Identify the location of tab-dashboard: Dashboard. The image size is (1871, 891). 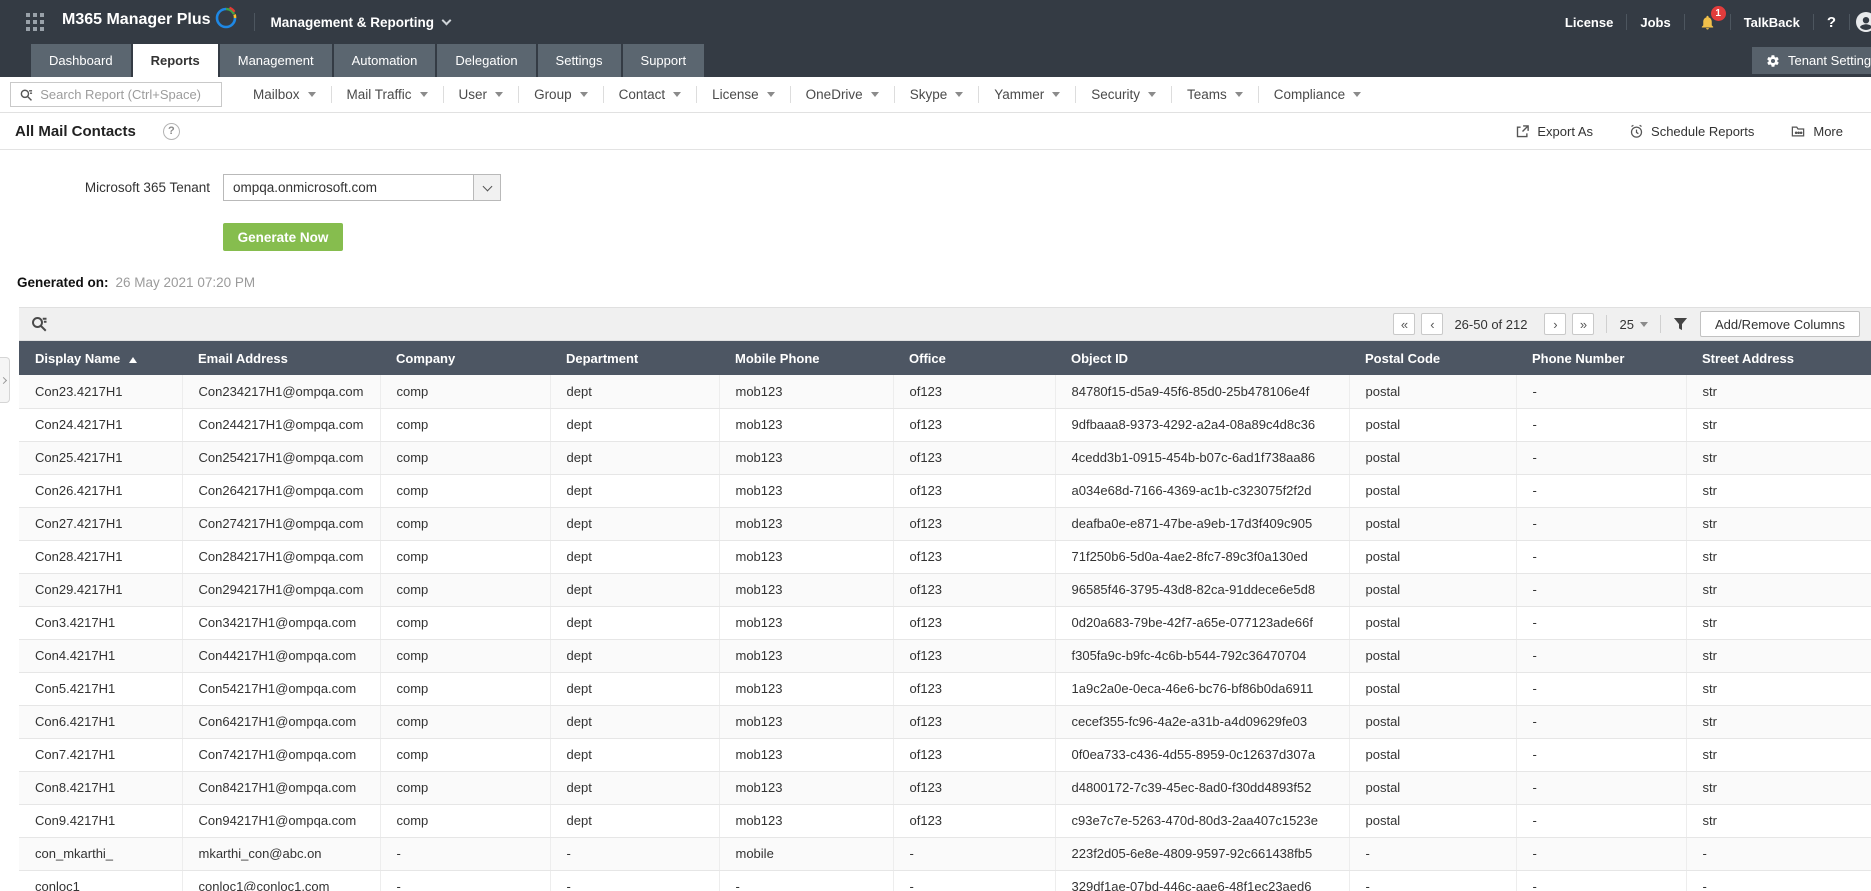
(81, 60).